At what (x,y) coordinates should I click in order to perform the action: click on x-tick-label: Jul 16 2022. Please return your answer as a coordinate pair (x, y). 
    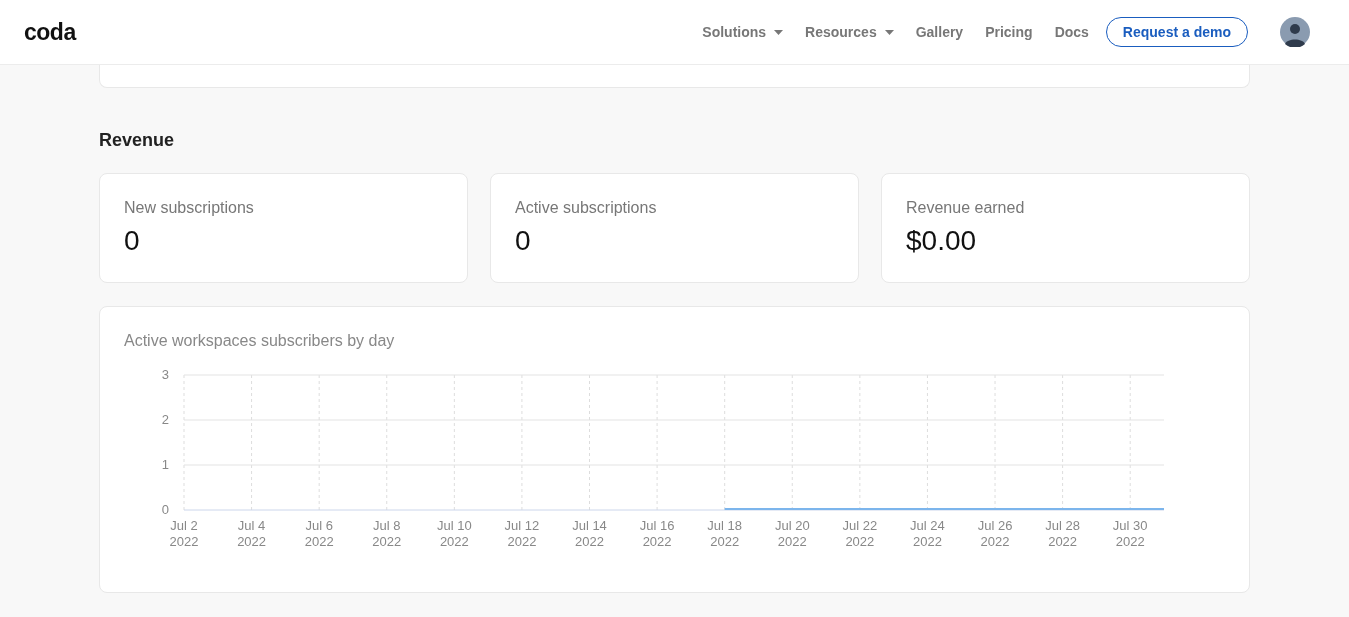
    Looking at the image, I should click on (657, 533).